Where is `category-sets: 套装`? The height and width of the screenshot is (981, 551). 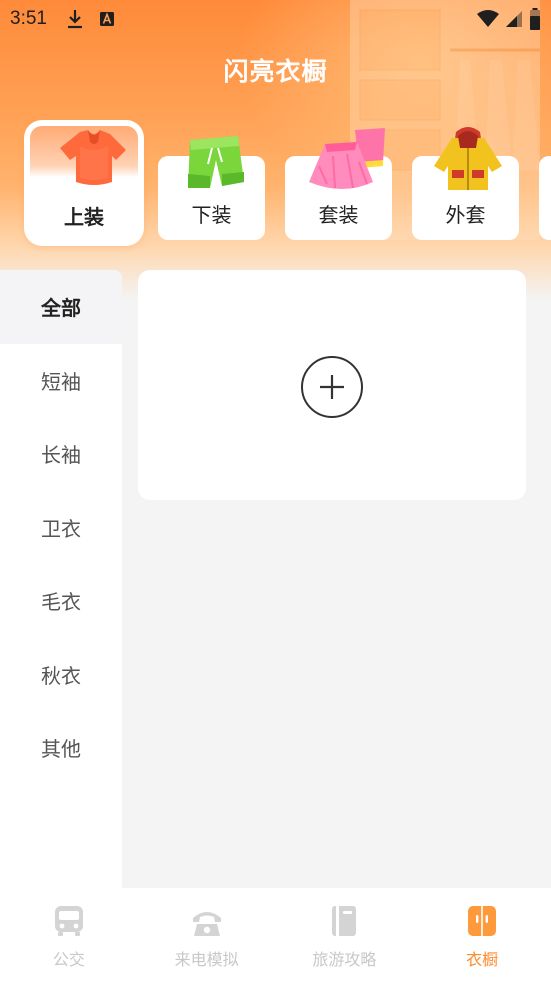 category-sets: 套装 is located at coordinates (338, 184).